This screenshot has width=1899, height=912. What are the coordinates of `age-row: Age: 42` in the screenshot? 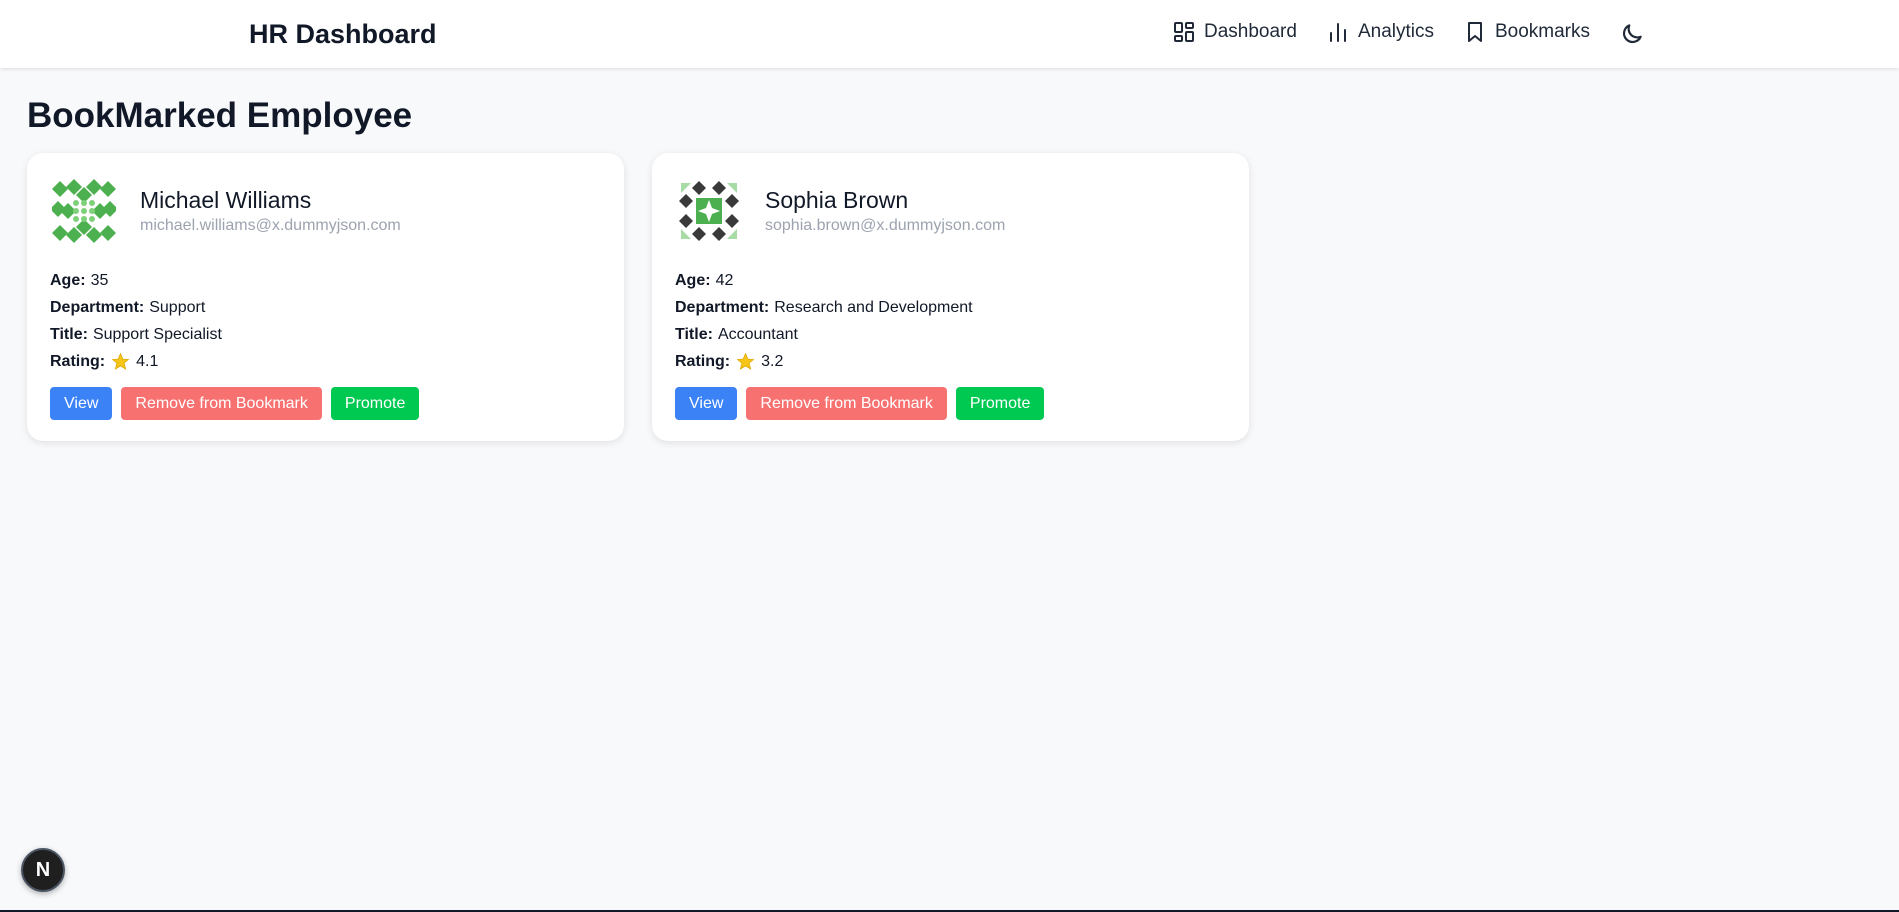 It's located at (824, 280).